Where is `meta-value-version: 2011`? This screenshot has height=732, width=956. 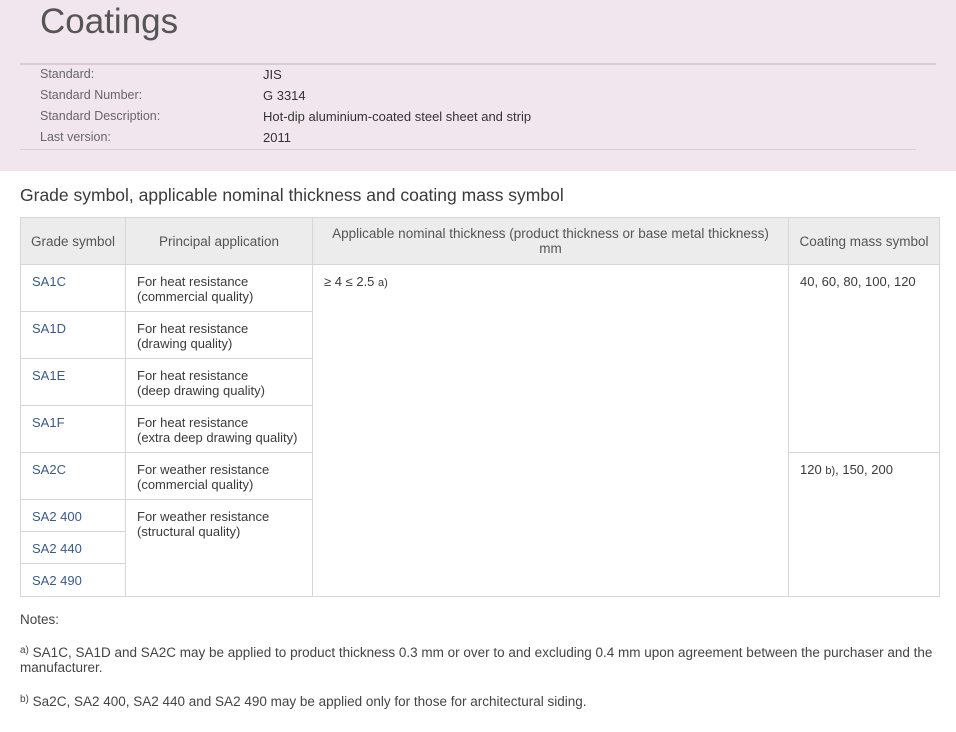 meta-value-version: 2011 is located at coordinates (277, 137).